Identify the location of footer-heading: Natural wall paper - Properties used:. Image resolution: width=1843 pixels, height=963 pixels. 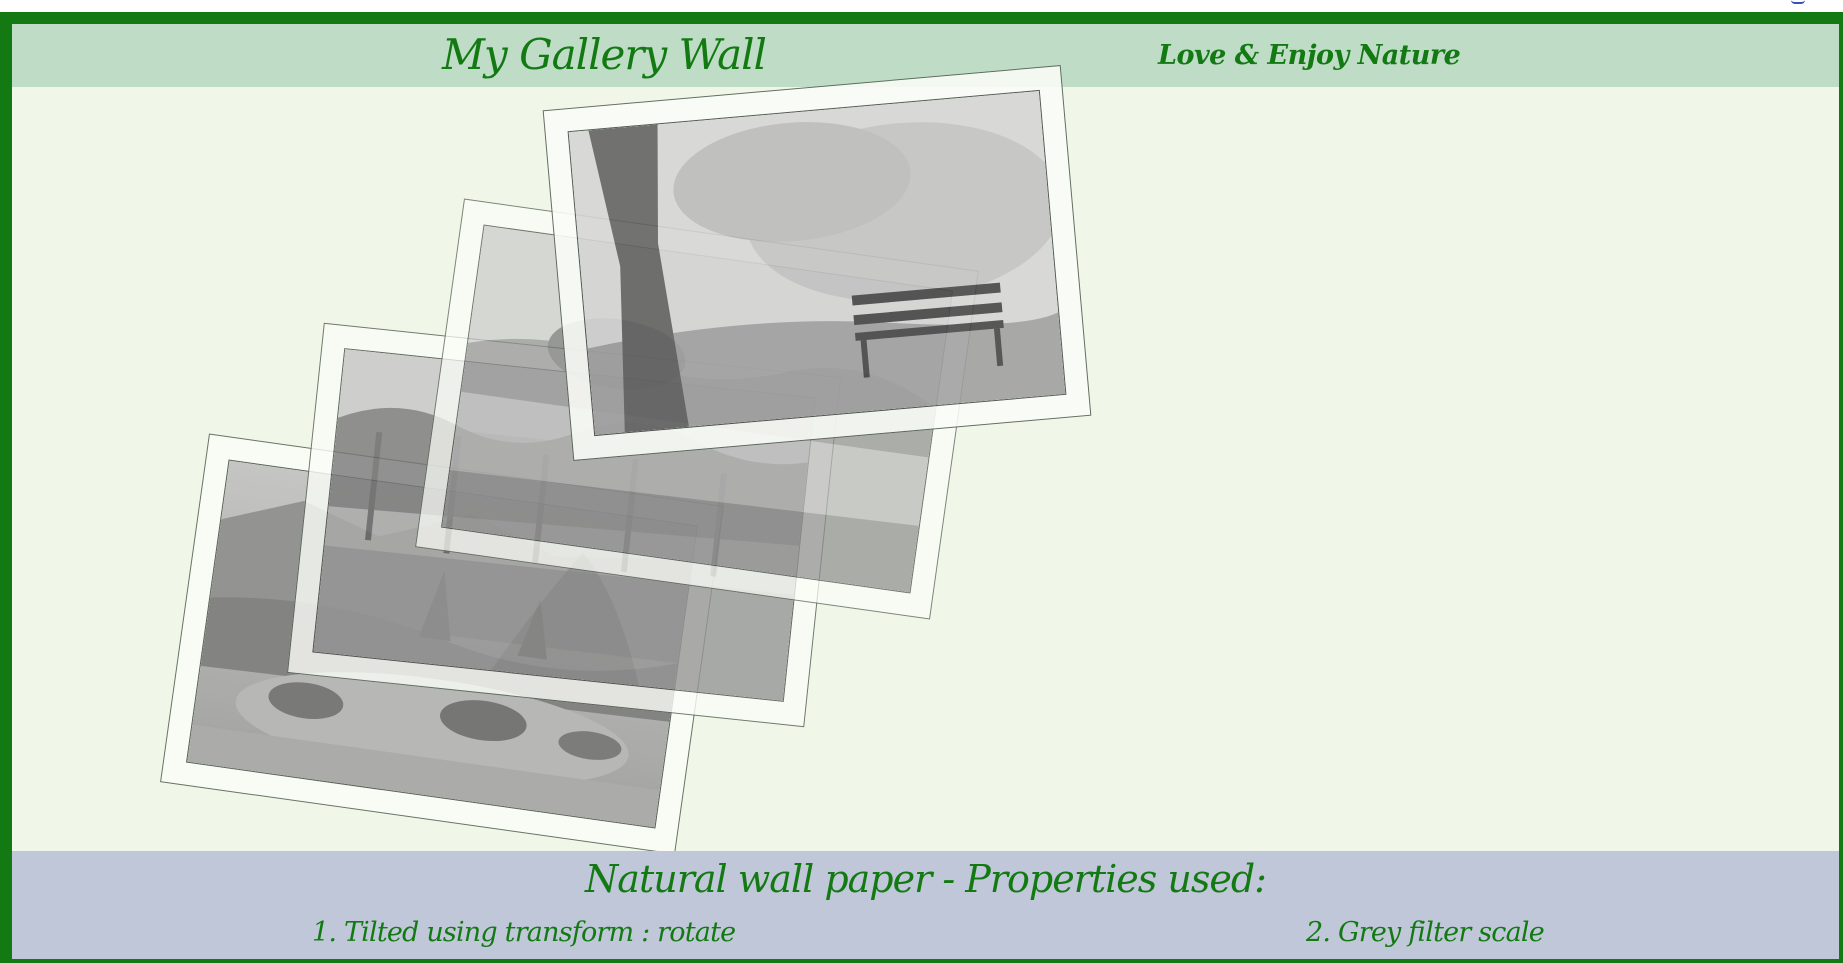
(926, 879).